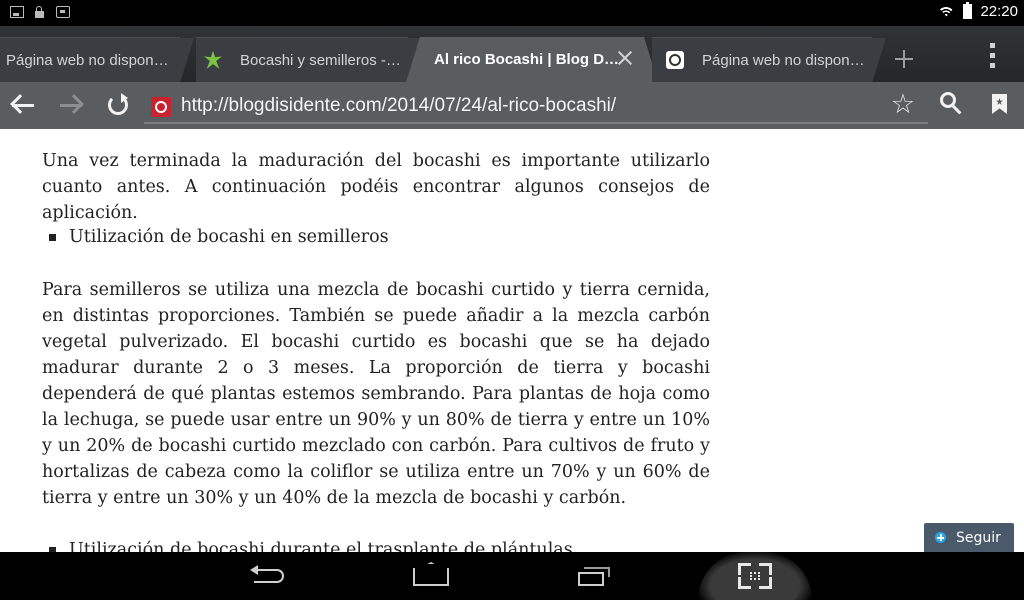  I want to click on wifi-icon, so click(946, 12).